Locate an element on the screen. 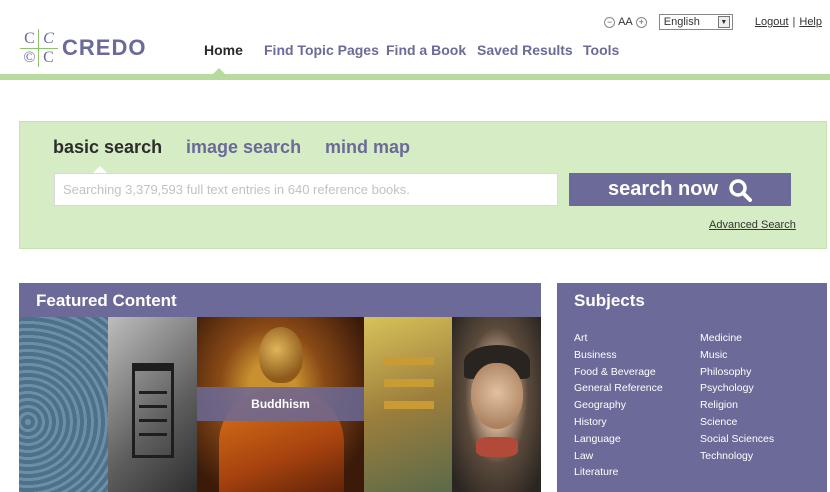 The width and height of the screenshot is (830, 492). subject-link-general-reference: General Reference is located at coordinates (618, 388).